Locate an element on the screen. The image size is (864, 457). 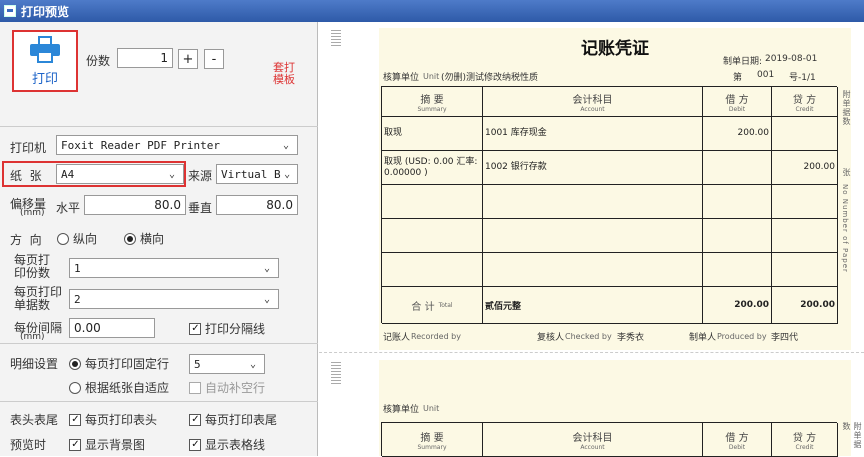
header-label: 会计科目 is located at coordinates (592, 438).